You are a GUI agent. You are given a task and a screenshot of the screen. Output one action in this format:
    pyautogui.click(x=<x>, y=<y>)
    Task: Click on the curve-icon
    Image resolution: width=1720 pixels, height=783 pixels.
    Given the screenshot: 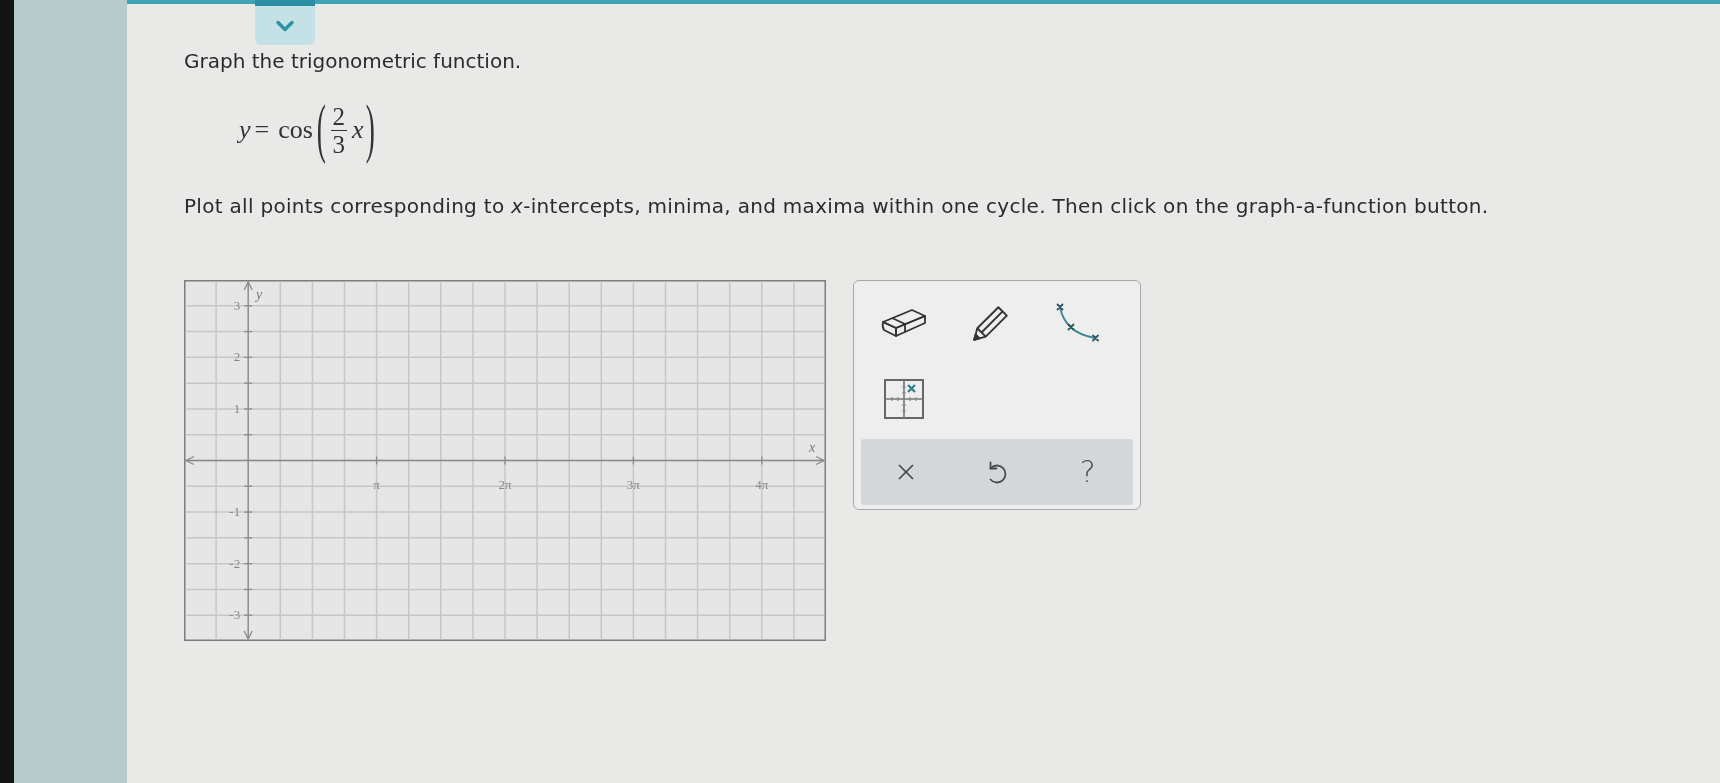 What is the action you would take?
    pyautogui.click(x=1077, y=323)
    